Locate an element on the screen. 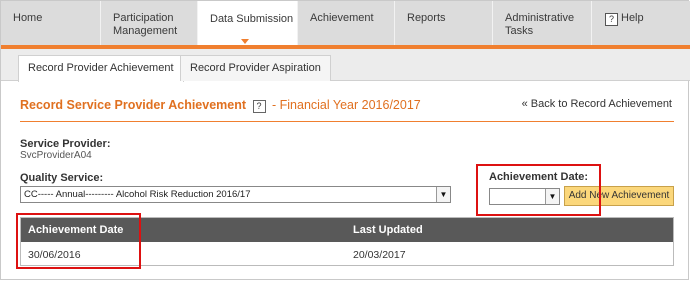  tab-label: Record Provider Achievement is located at coordinates (101, 68).